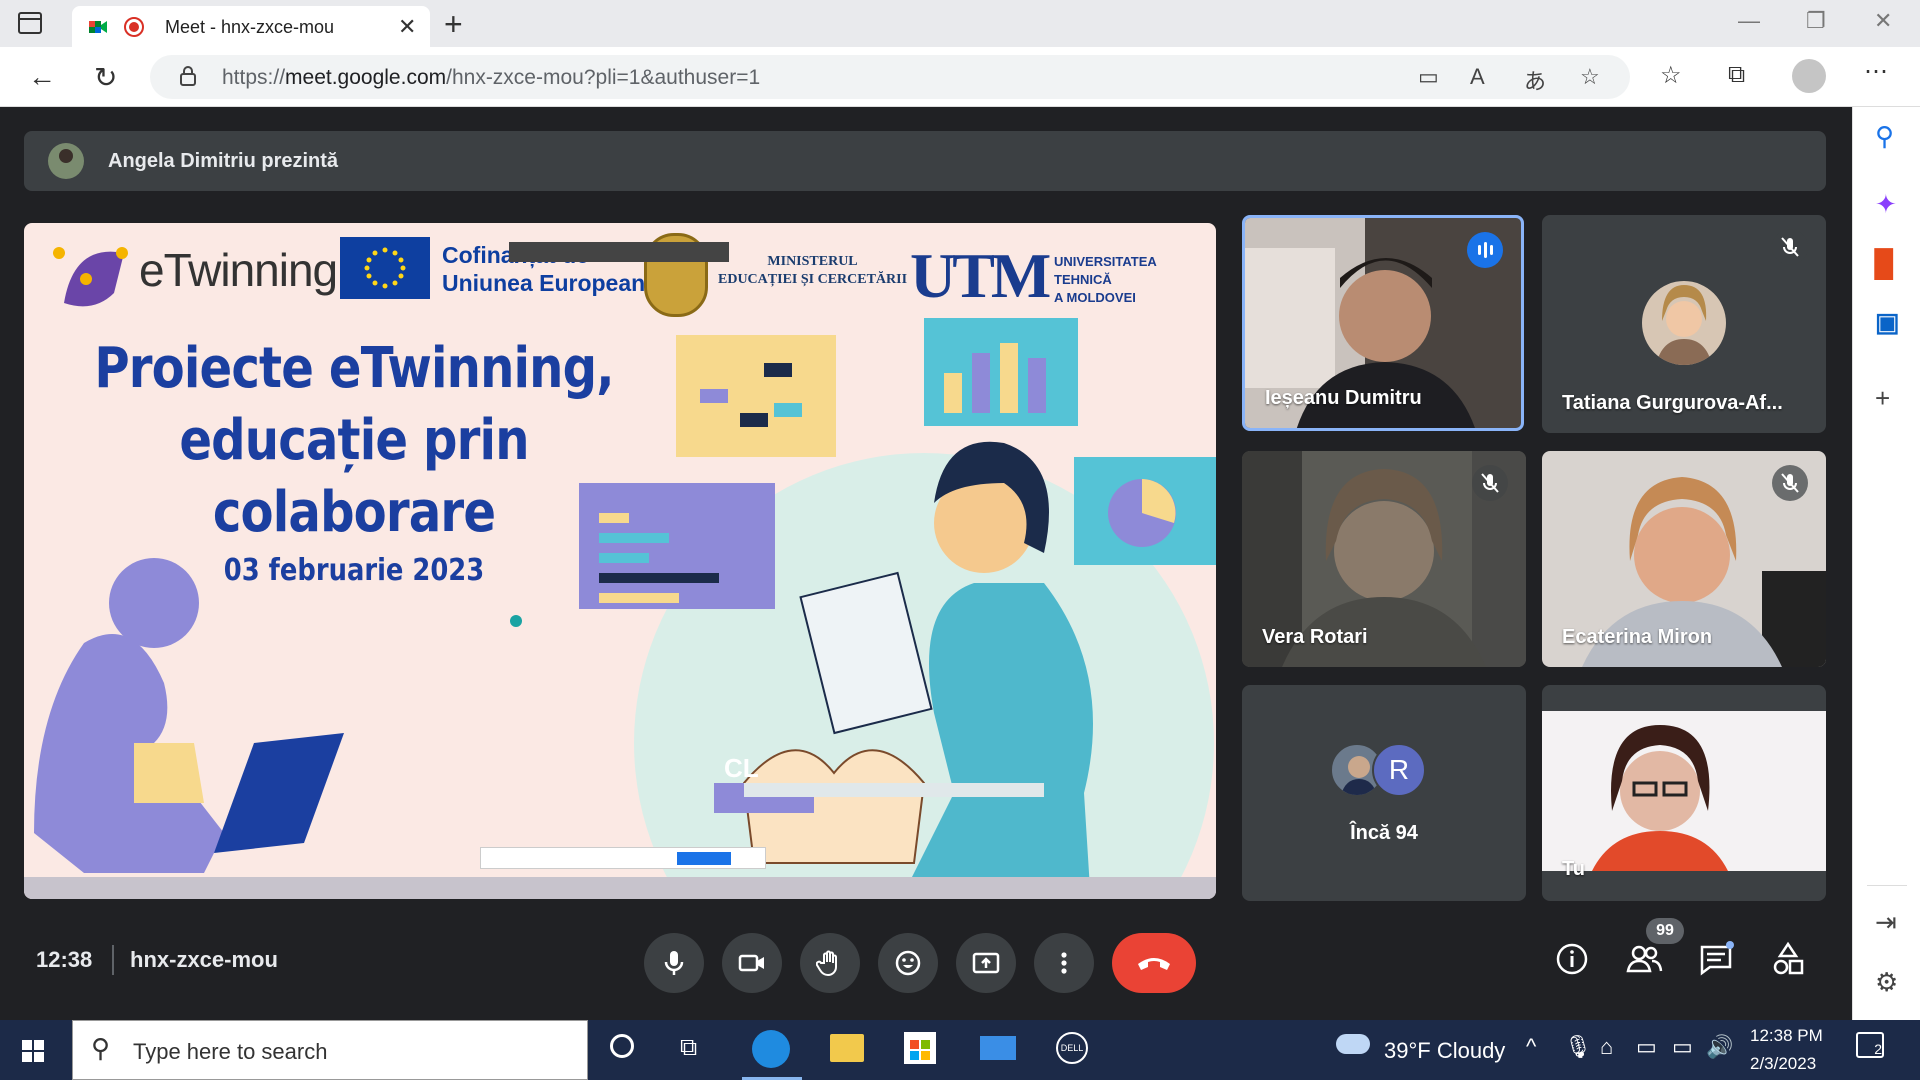 This screenshot has height=1080, width=1920. I want to click on read-aloud-icon: A, so click(1477, 77).